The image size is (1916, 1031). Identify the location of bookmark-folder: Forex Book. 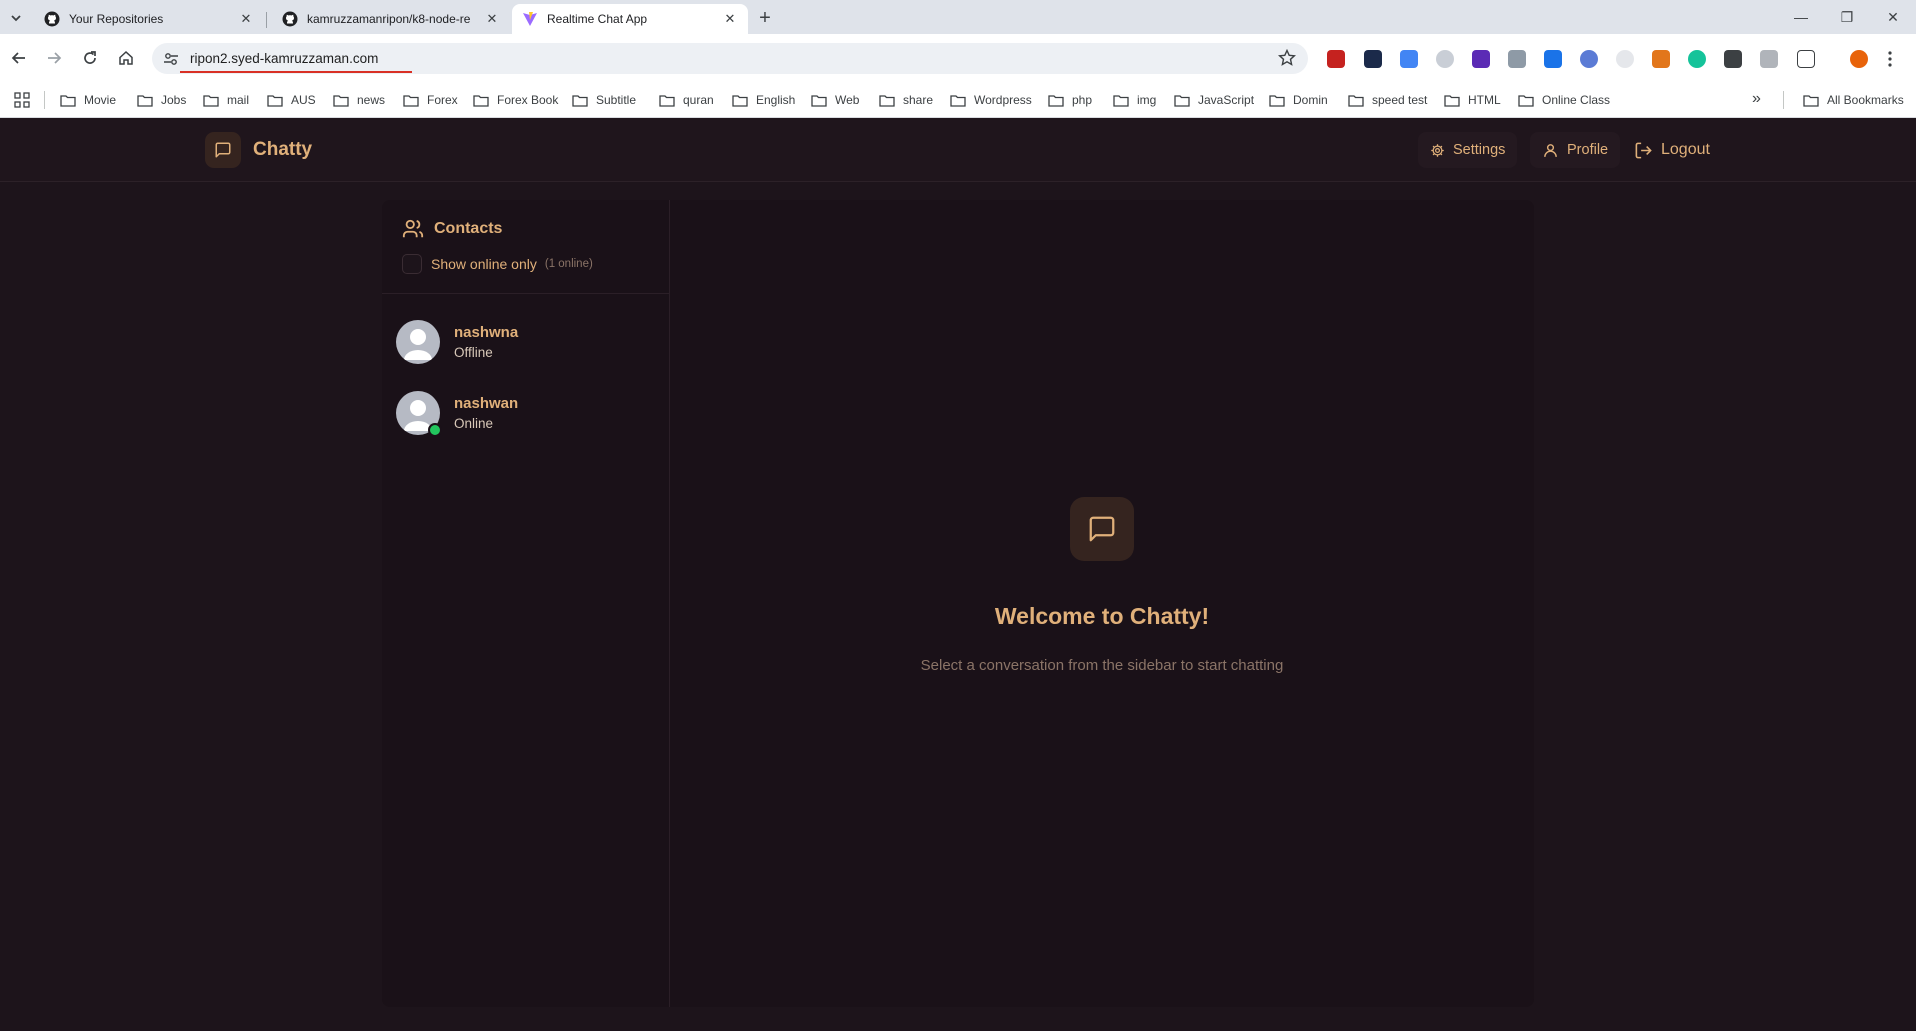
(515, 100).